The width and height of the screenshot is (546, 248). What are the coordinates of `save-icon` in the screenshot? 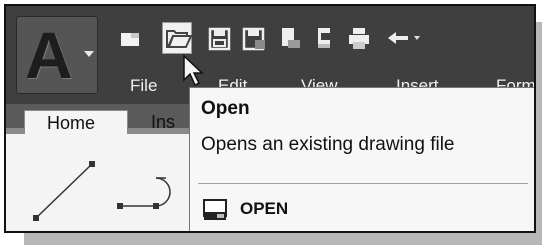 It's located at (219, 39).